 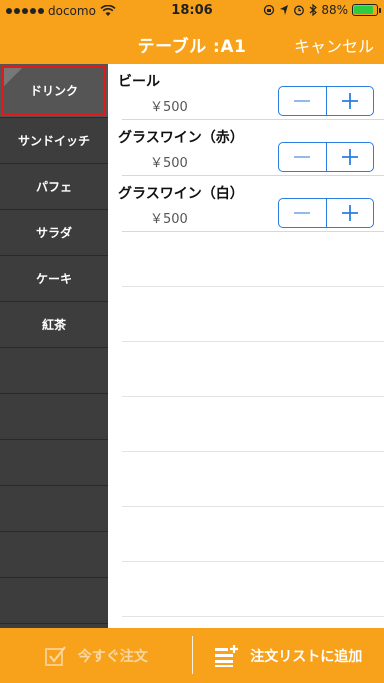 What do you see at coordinates (181, 194) in the screenshot?
I see `item-name: グラスワイン（白）` at bounding box center [181, 194].